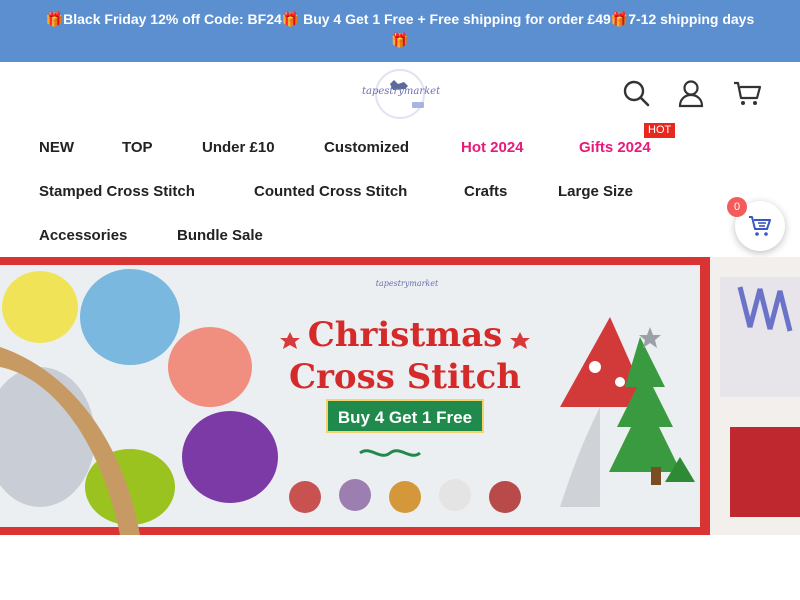 This screenshot has width=800, height=600. I want to click on nav-item-stamped-cross-stitch: Stamped Cross Stitch, so click(117, 191).